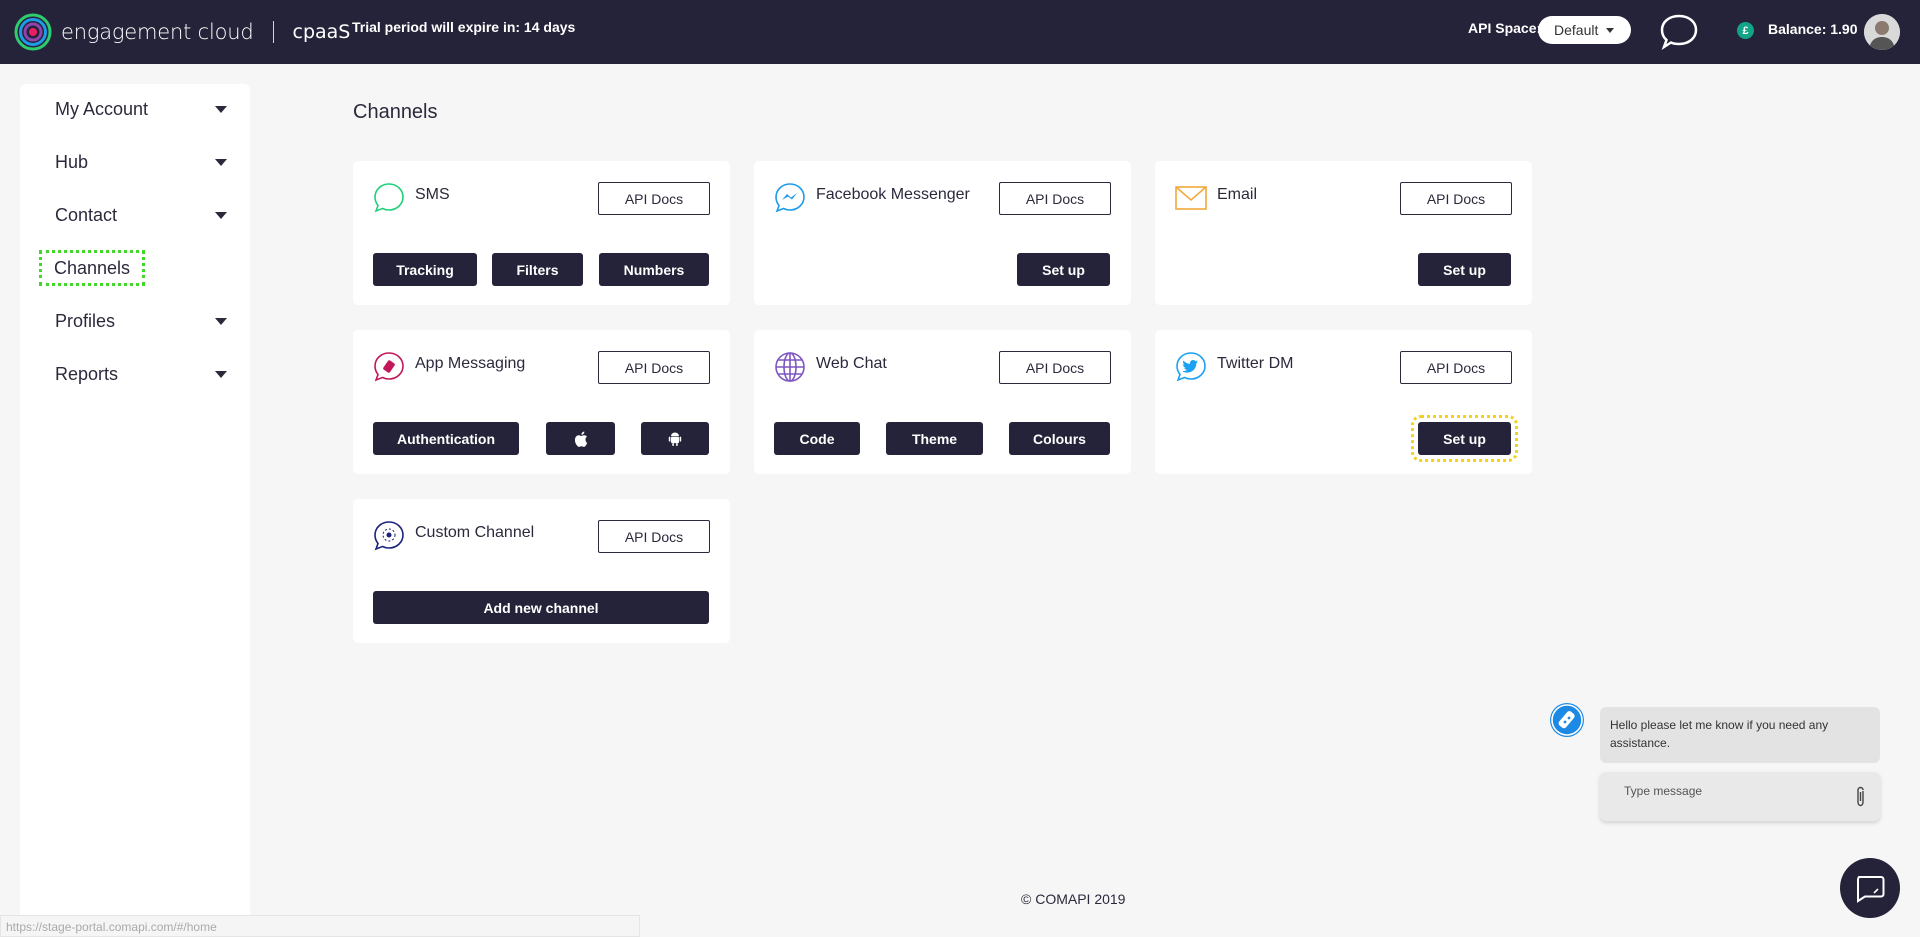 The image size is (1920, 937). Describe the element at coordinates (1191, 198) in the screenshot. I see `email-icon` at that location.